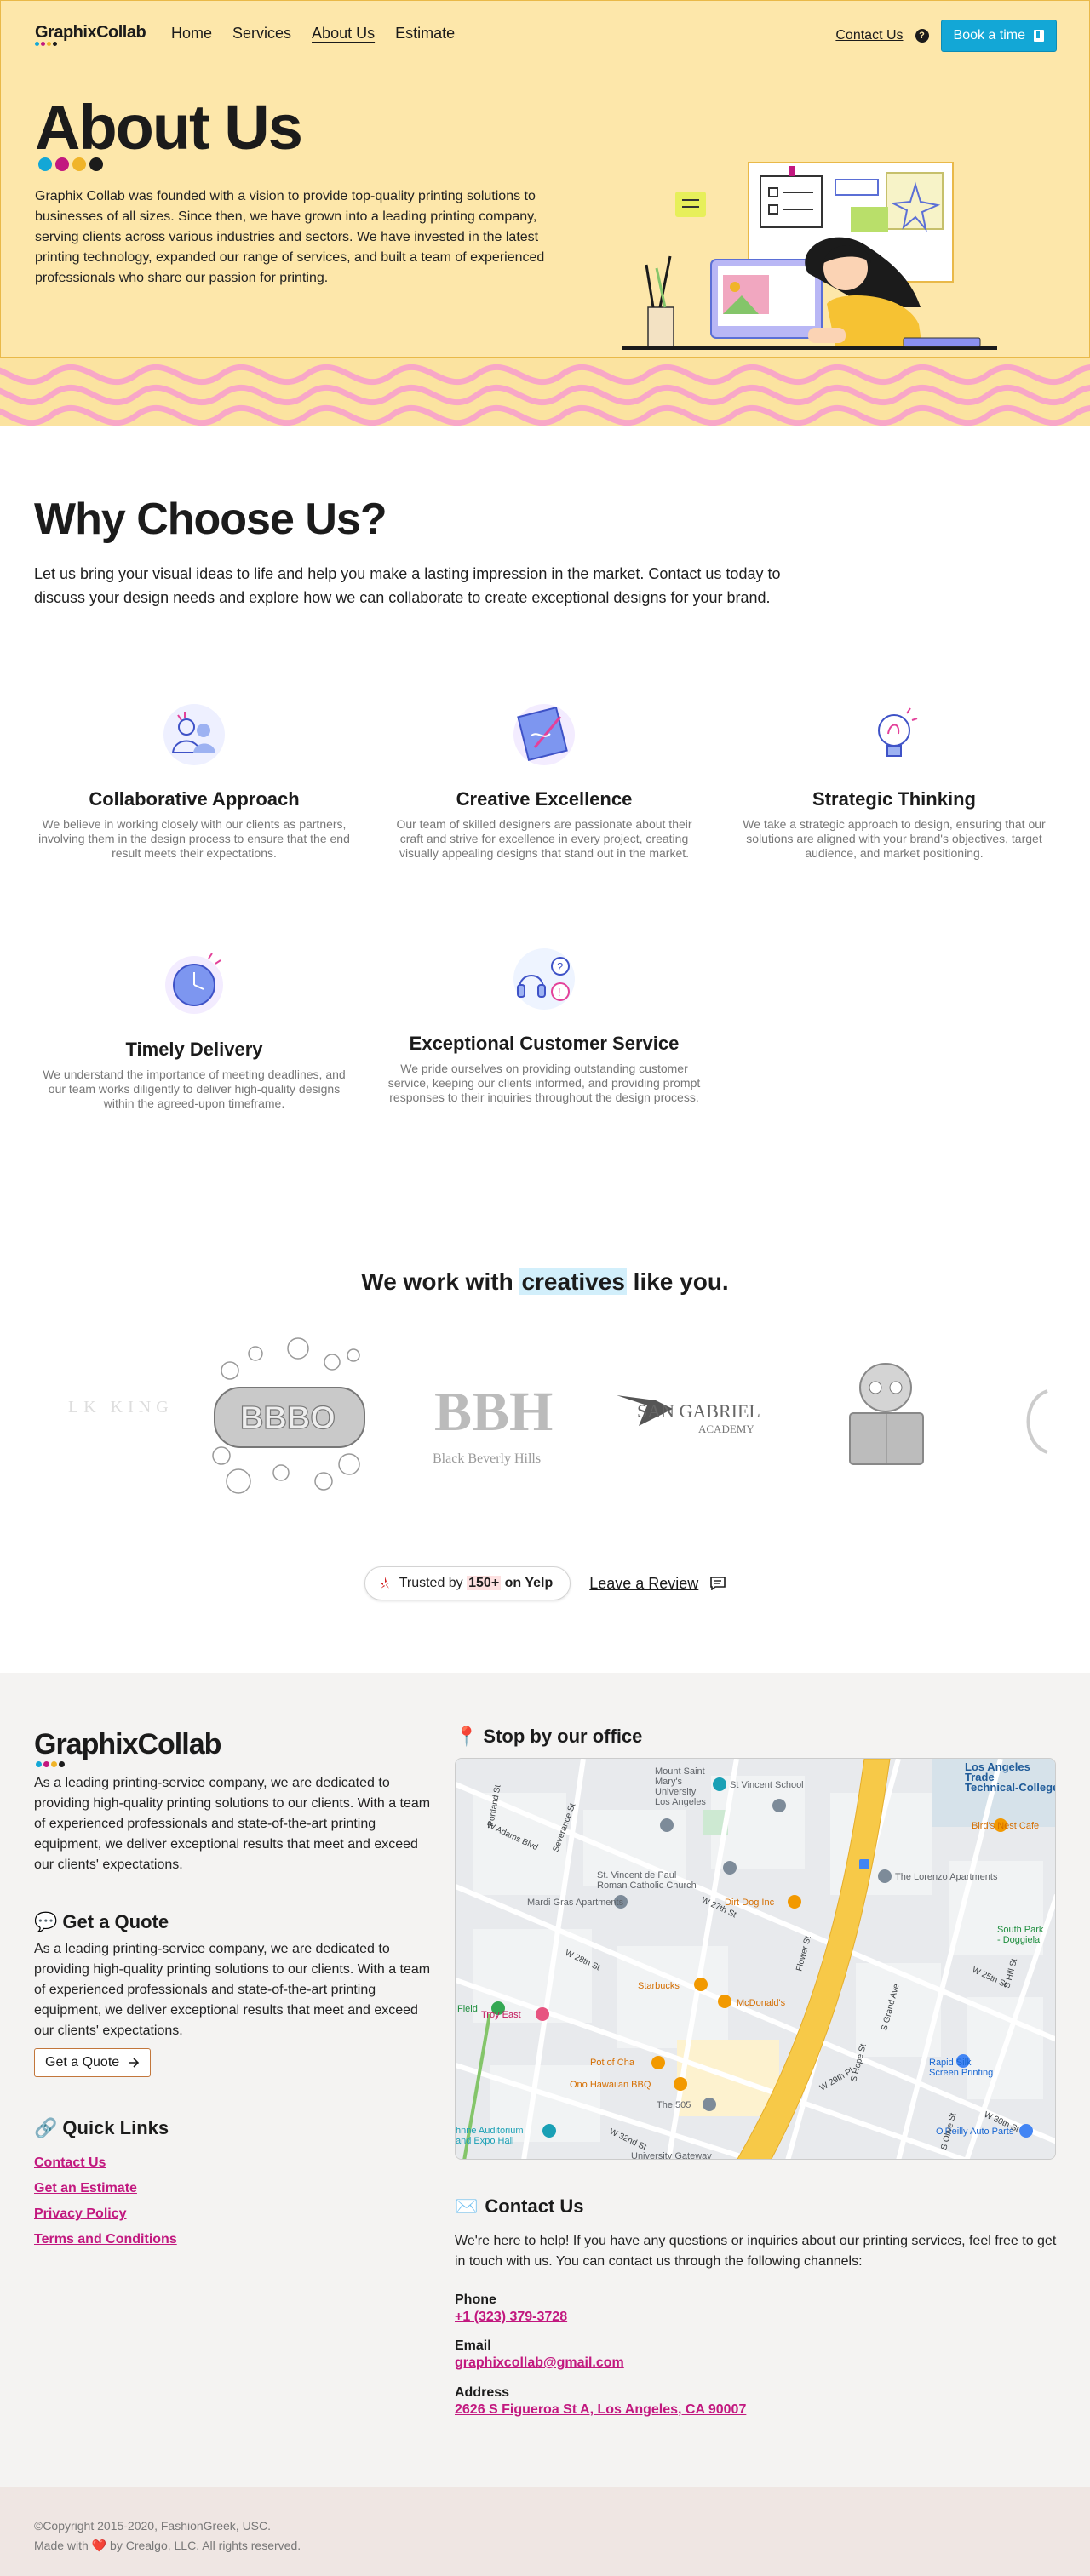 Image resolution: width=1090 pixels, height=2576 pixels. Describe the element at coordinates (106, 2163) in the screenshot. I see `quick-link-contact-us: Contact Us` at that location.